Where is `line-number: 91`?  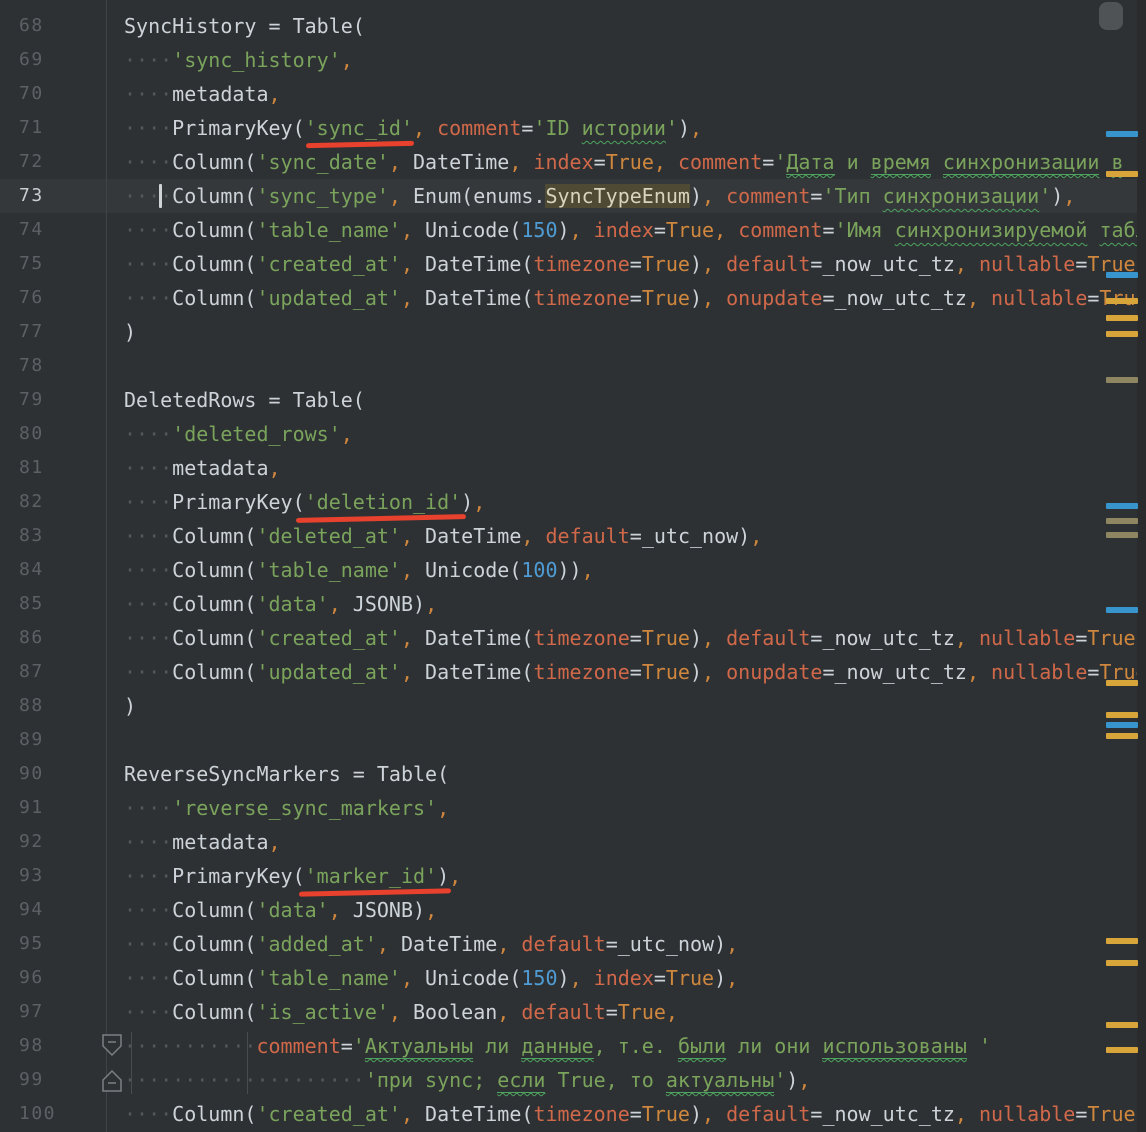
line-number: 91 is located at coordinates (31, 808).